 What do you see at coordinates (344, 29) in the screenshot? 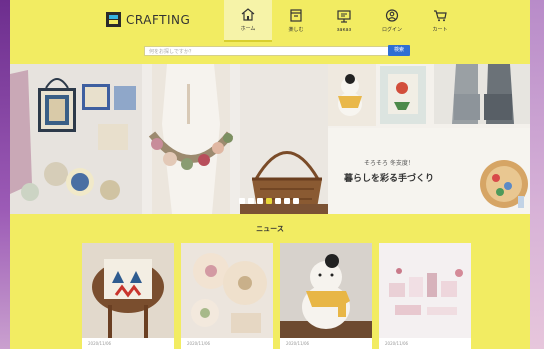
I see `nav-order-label: заказ` at bounding box center [344, 29].